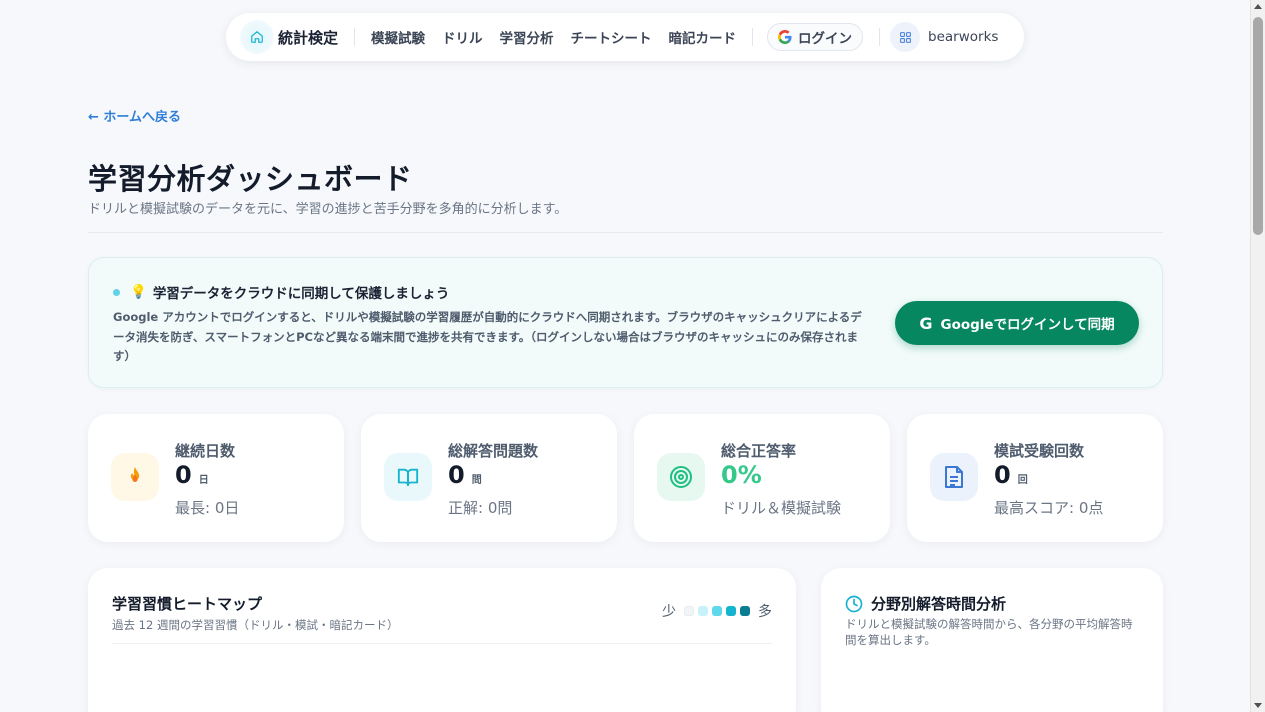  What do you see at coordinates (138, 292) in the screenshot?
I see `lightbulb-icon: 💡` at bounding box center [138, 292].